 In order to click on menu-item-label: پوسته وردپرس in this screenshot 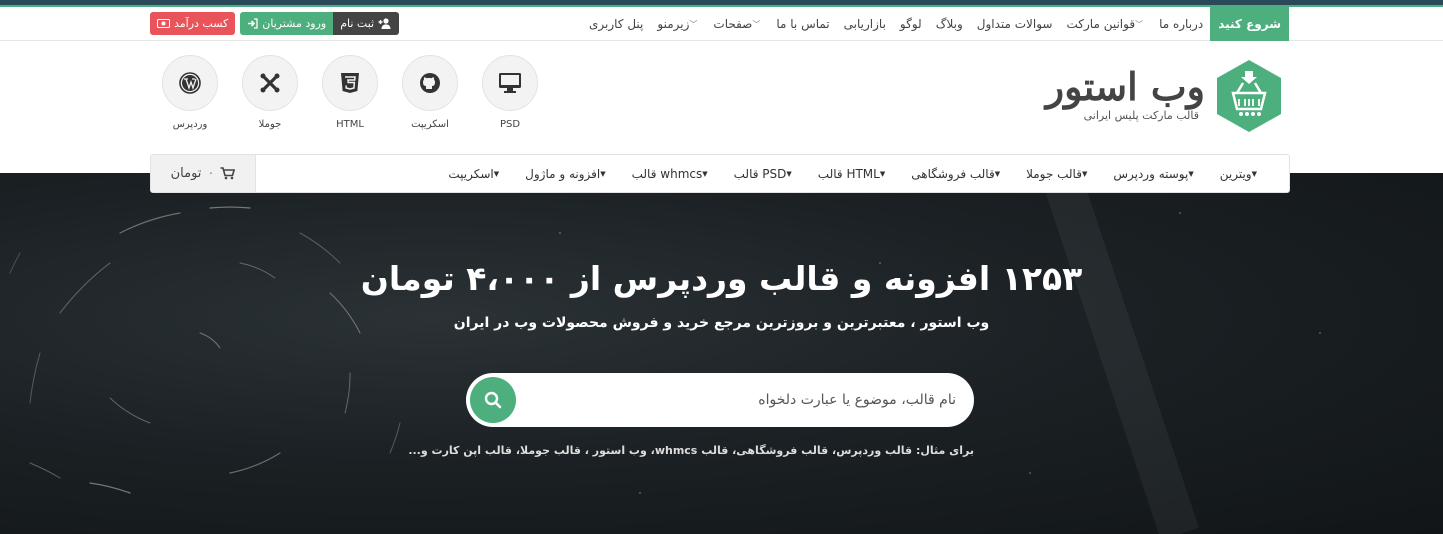, I will do `click(1151, 173)`.